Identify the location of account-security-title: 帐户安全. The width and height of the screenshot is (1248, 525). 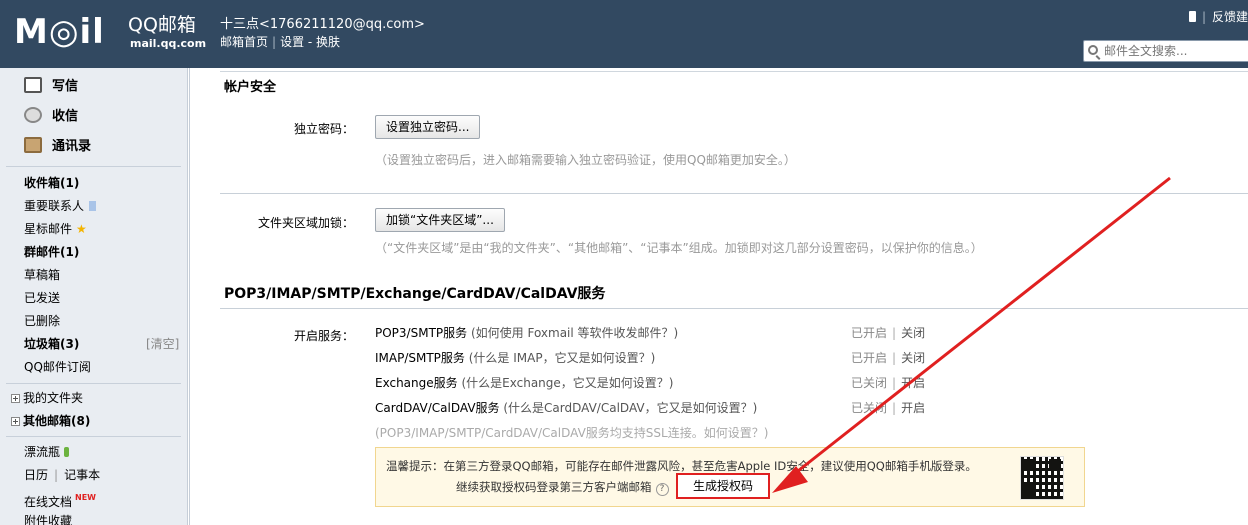
(250, 87).